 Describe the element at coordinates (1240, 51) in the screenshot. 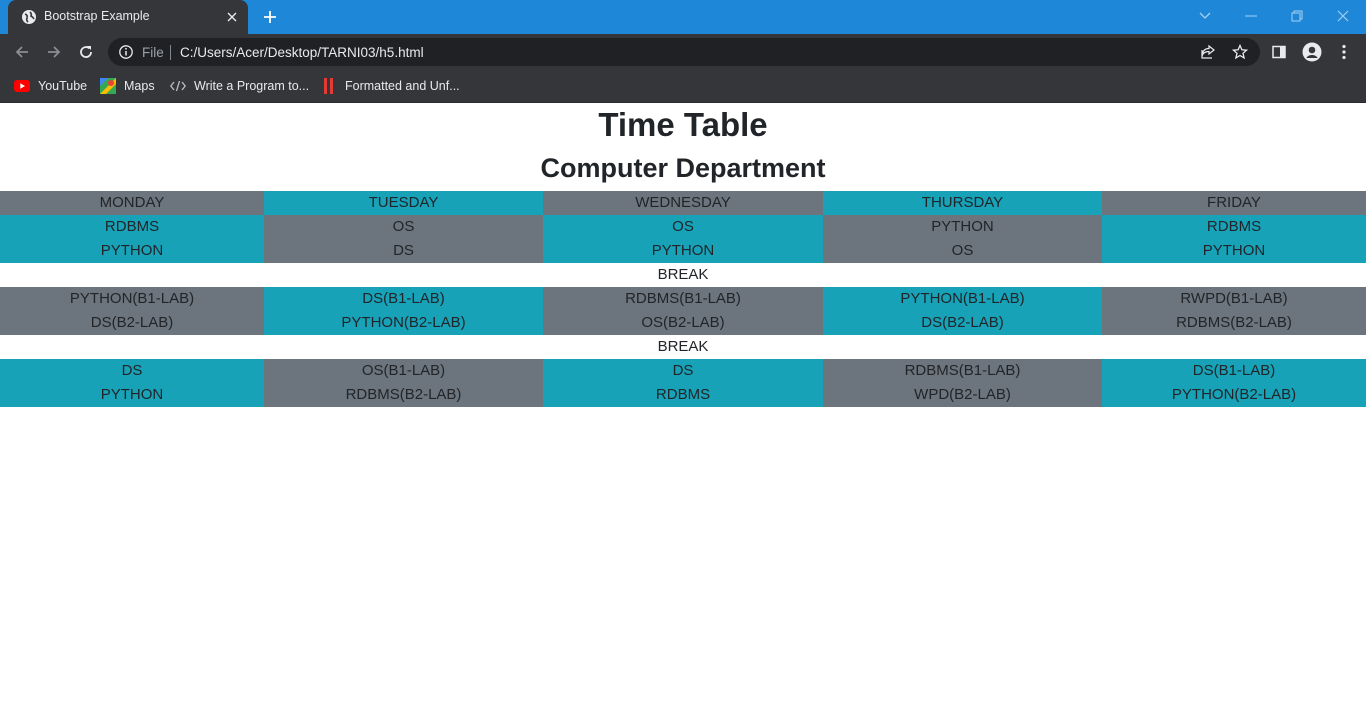

I see `bookmark-star-icon` at that location.